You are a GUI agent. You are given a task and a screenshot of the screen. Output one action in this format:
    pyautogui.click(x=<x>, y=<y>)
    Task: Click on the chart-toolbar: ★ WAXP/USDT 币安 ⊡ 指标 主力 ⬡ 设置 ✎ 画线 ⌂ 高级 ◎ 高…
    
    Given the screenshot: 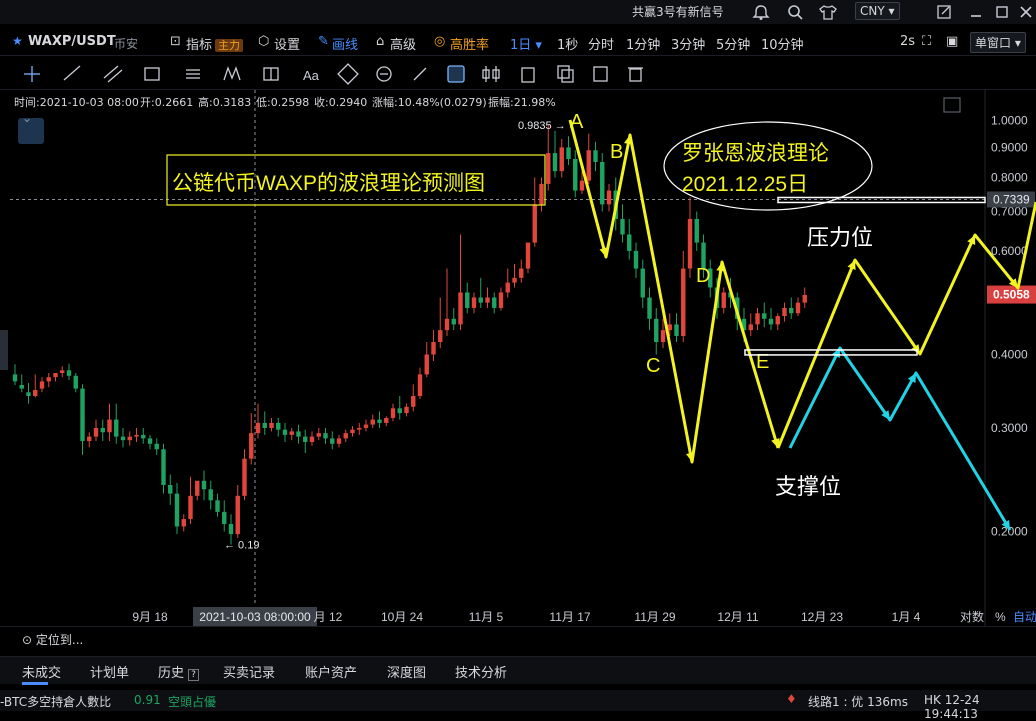 What is the action you would take?
    pyautogui.click(x=518, y=42)
    